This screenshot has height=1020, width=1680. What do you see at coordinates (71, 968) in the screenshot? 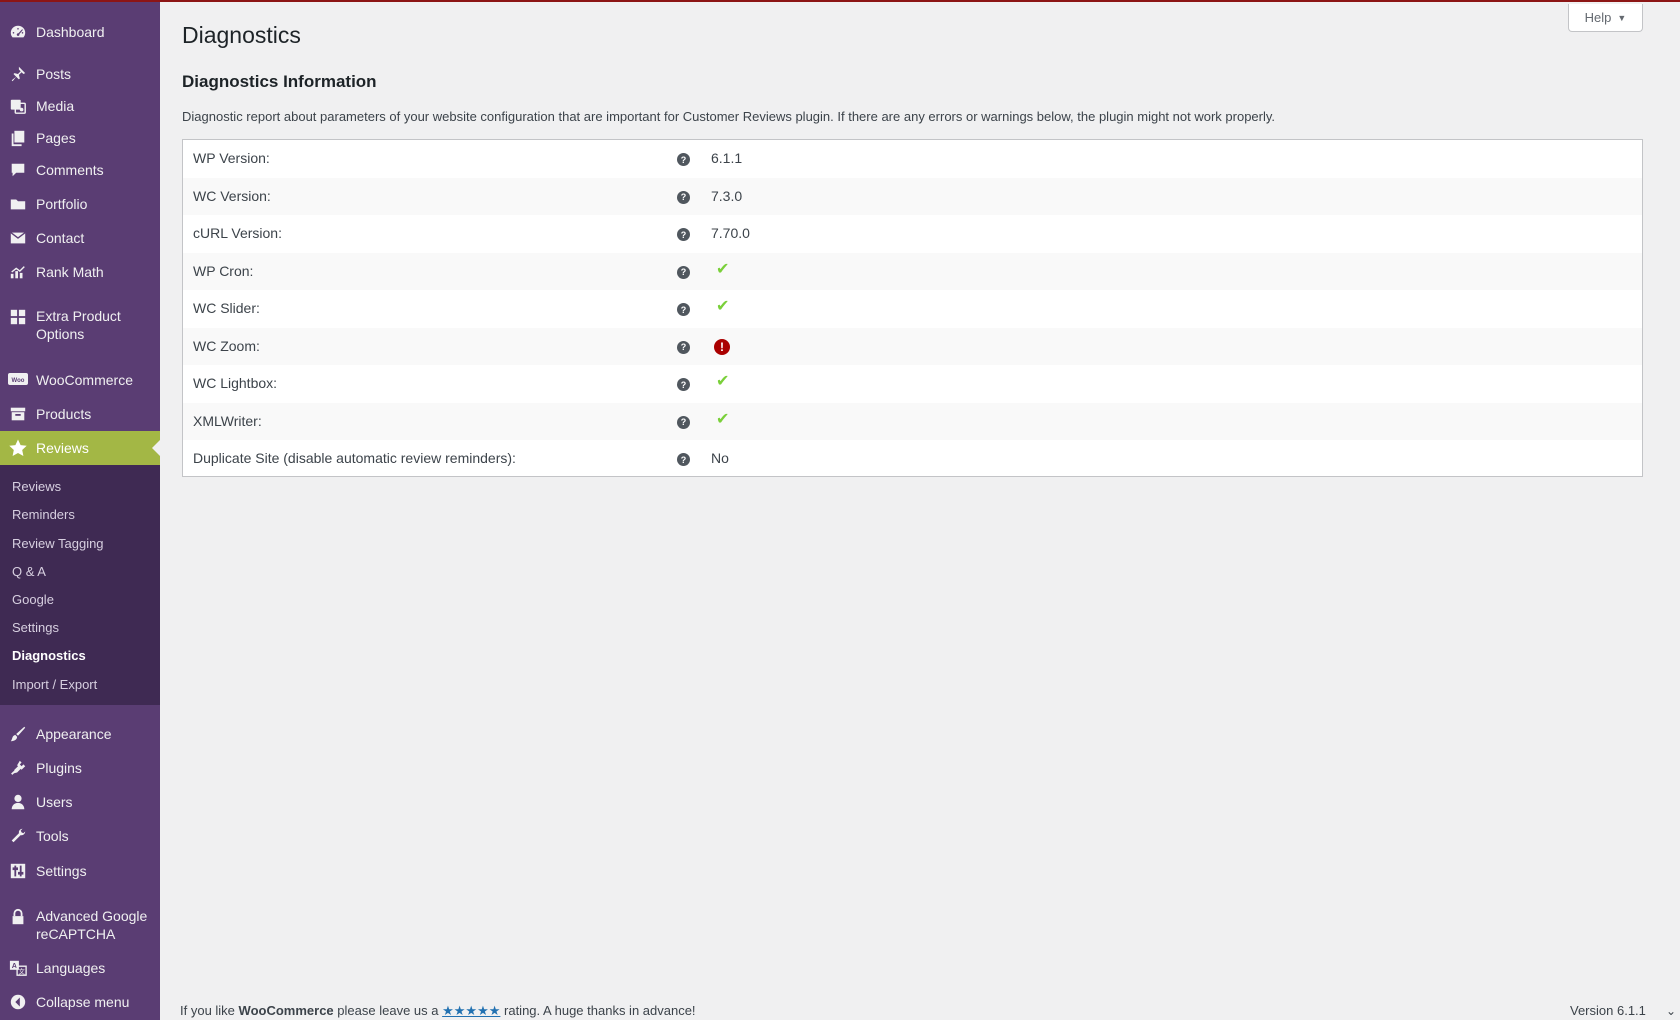
I see `sidebar-label: Languages` at bounding box center [71, 968].